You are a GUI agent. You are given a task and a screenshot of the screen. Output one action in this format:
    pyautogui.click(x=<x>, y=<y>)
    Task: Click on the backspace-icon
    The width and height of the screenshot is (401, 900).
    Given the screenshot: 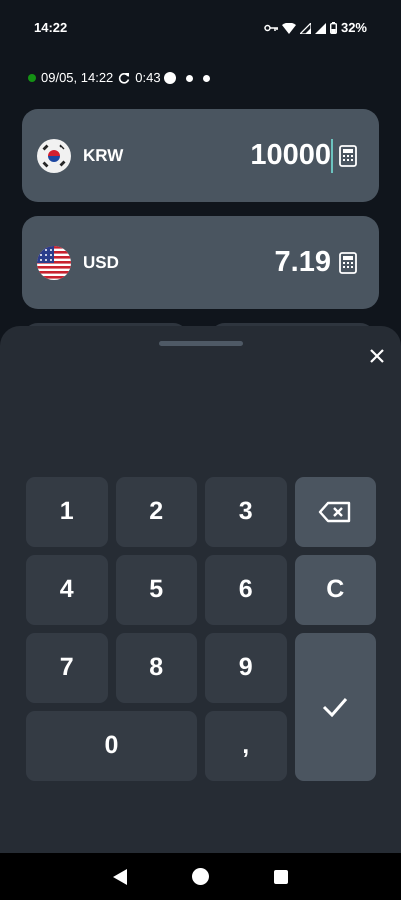 What is the action you would take?
    pyautogui.click(x=335, y=512)
    